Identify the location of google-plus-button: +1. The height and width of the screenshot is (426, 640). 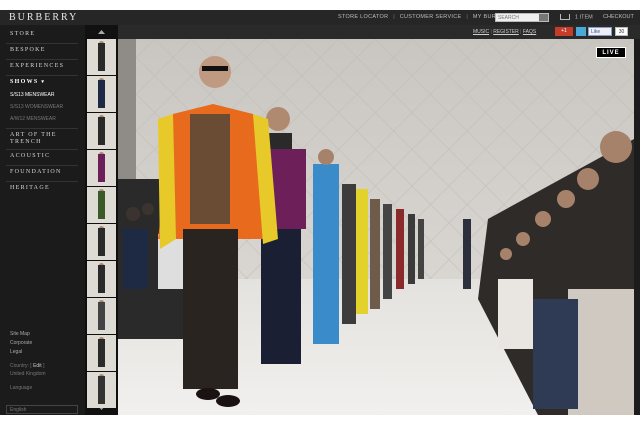
(564, 31).